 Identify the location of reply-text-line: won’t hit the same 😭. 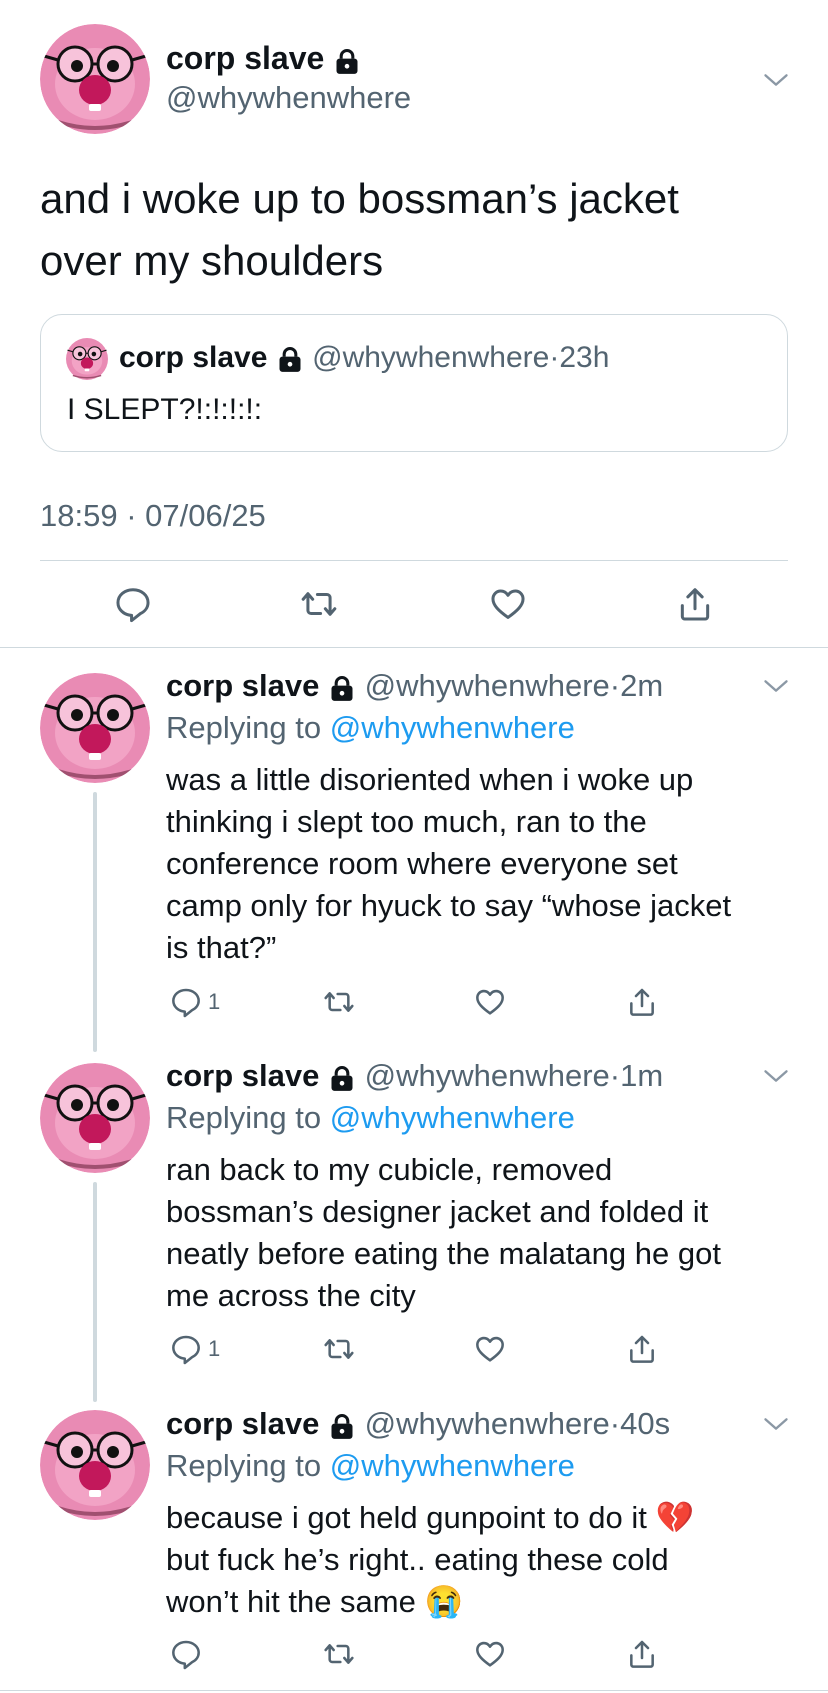
(315, 1601).